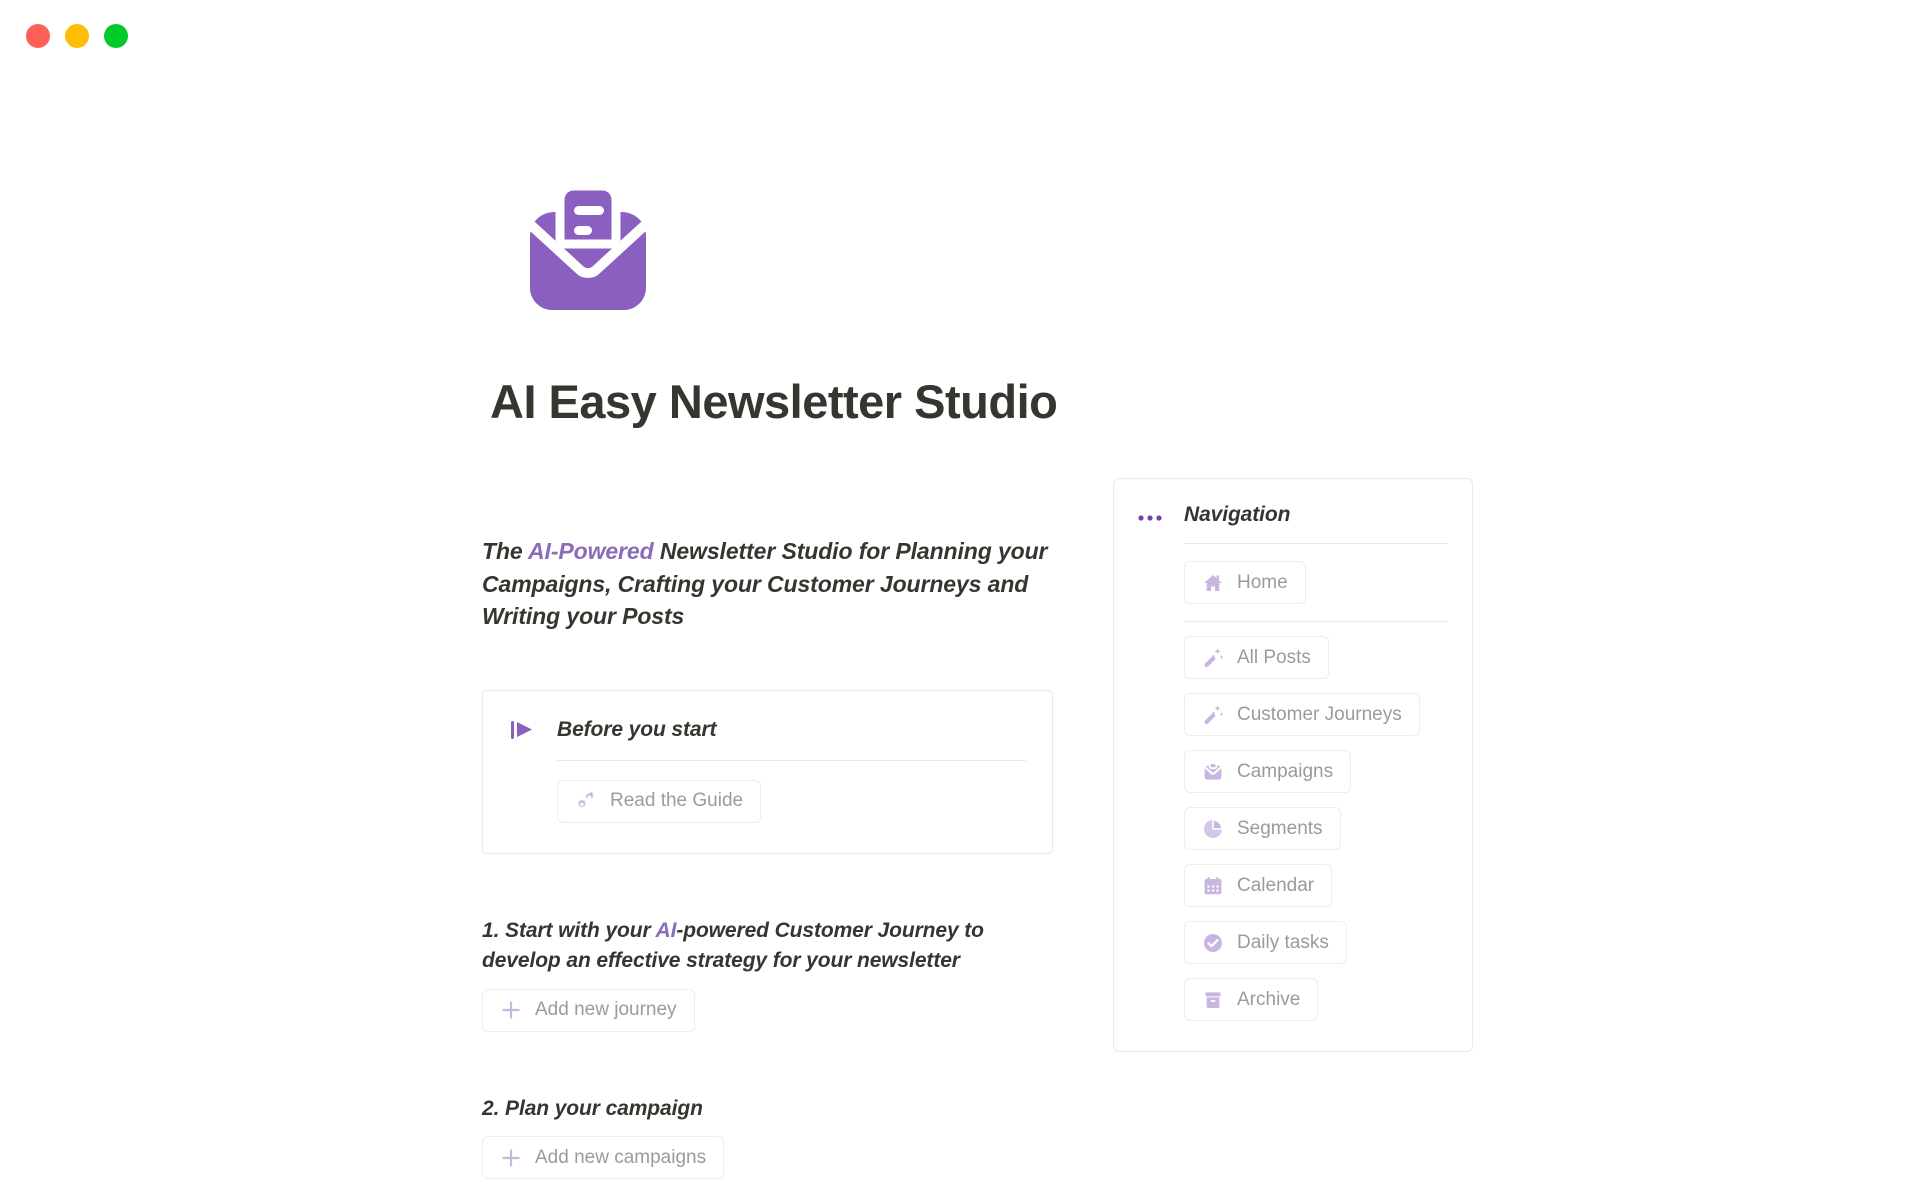 The width and height of the screenshot is (1920, 1200). What do you see at coordinates (621, 1157) in the screenshot?
I see `add-new-campaigns-label: Add new campaigns` at bounding box center [621, 1157].